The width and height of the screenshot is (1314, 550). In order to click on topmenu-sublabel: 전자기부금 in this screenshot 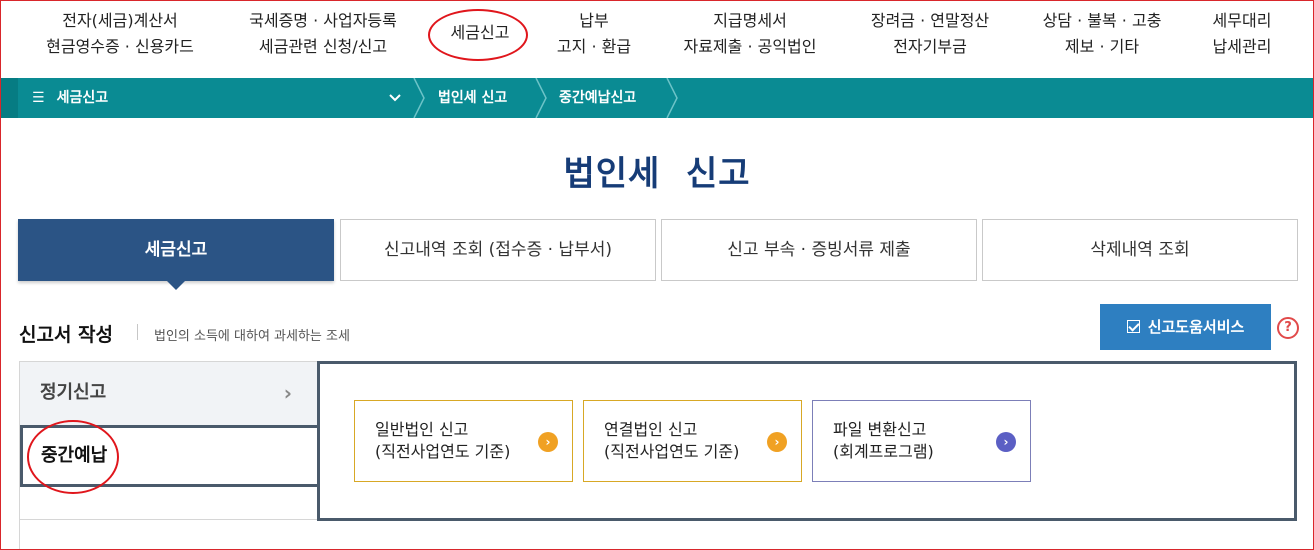, I will do `click(930, 46)`.